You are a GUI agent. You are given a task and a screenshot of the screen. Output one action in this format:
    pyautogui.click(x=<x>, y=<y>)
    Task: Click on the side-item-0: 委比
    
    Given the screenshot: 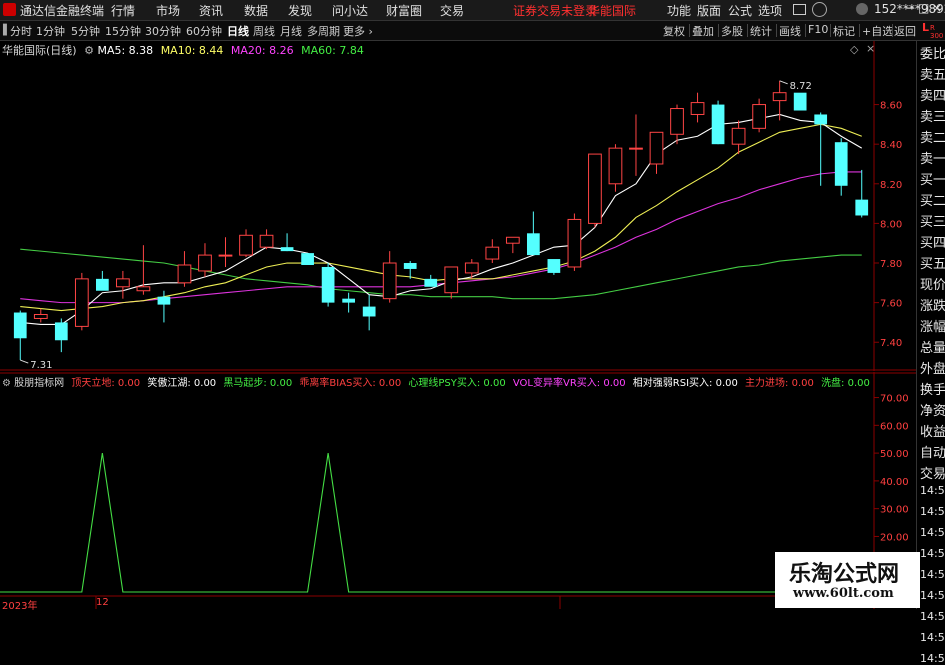 What is the action you would take?
    pyautogui.click(x=932, y=52)
    